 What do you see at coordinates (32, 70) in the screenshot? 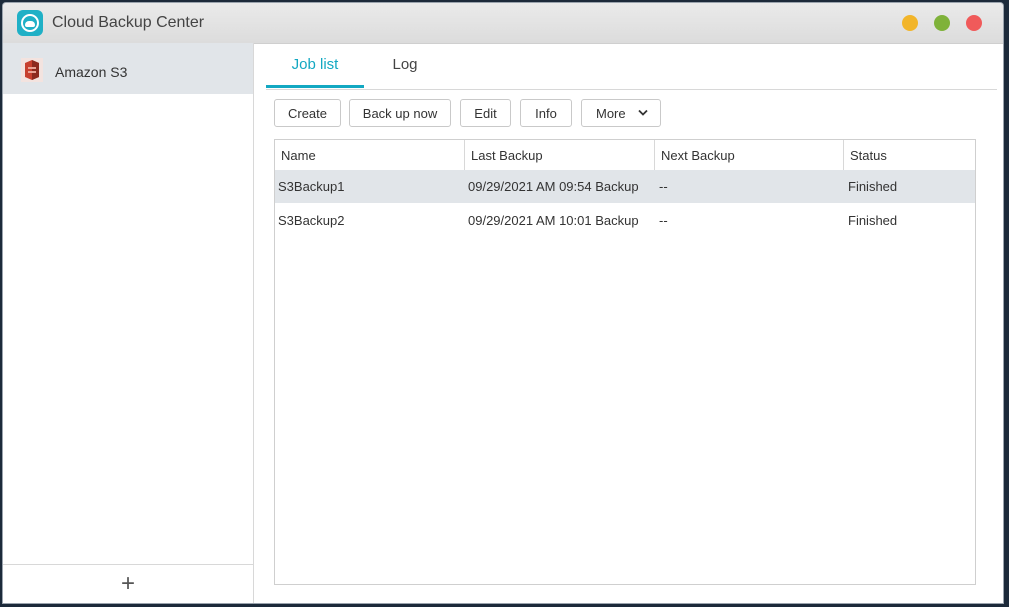
I see `amazon-s3-icon` at bounding box center [32, 70].